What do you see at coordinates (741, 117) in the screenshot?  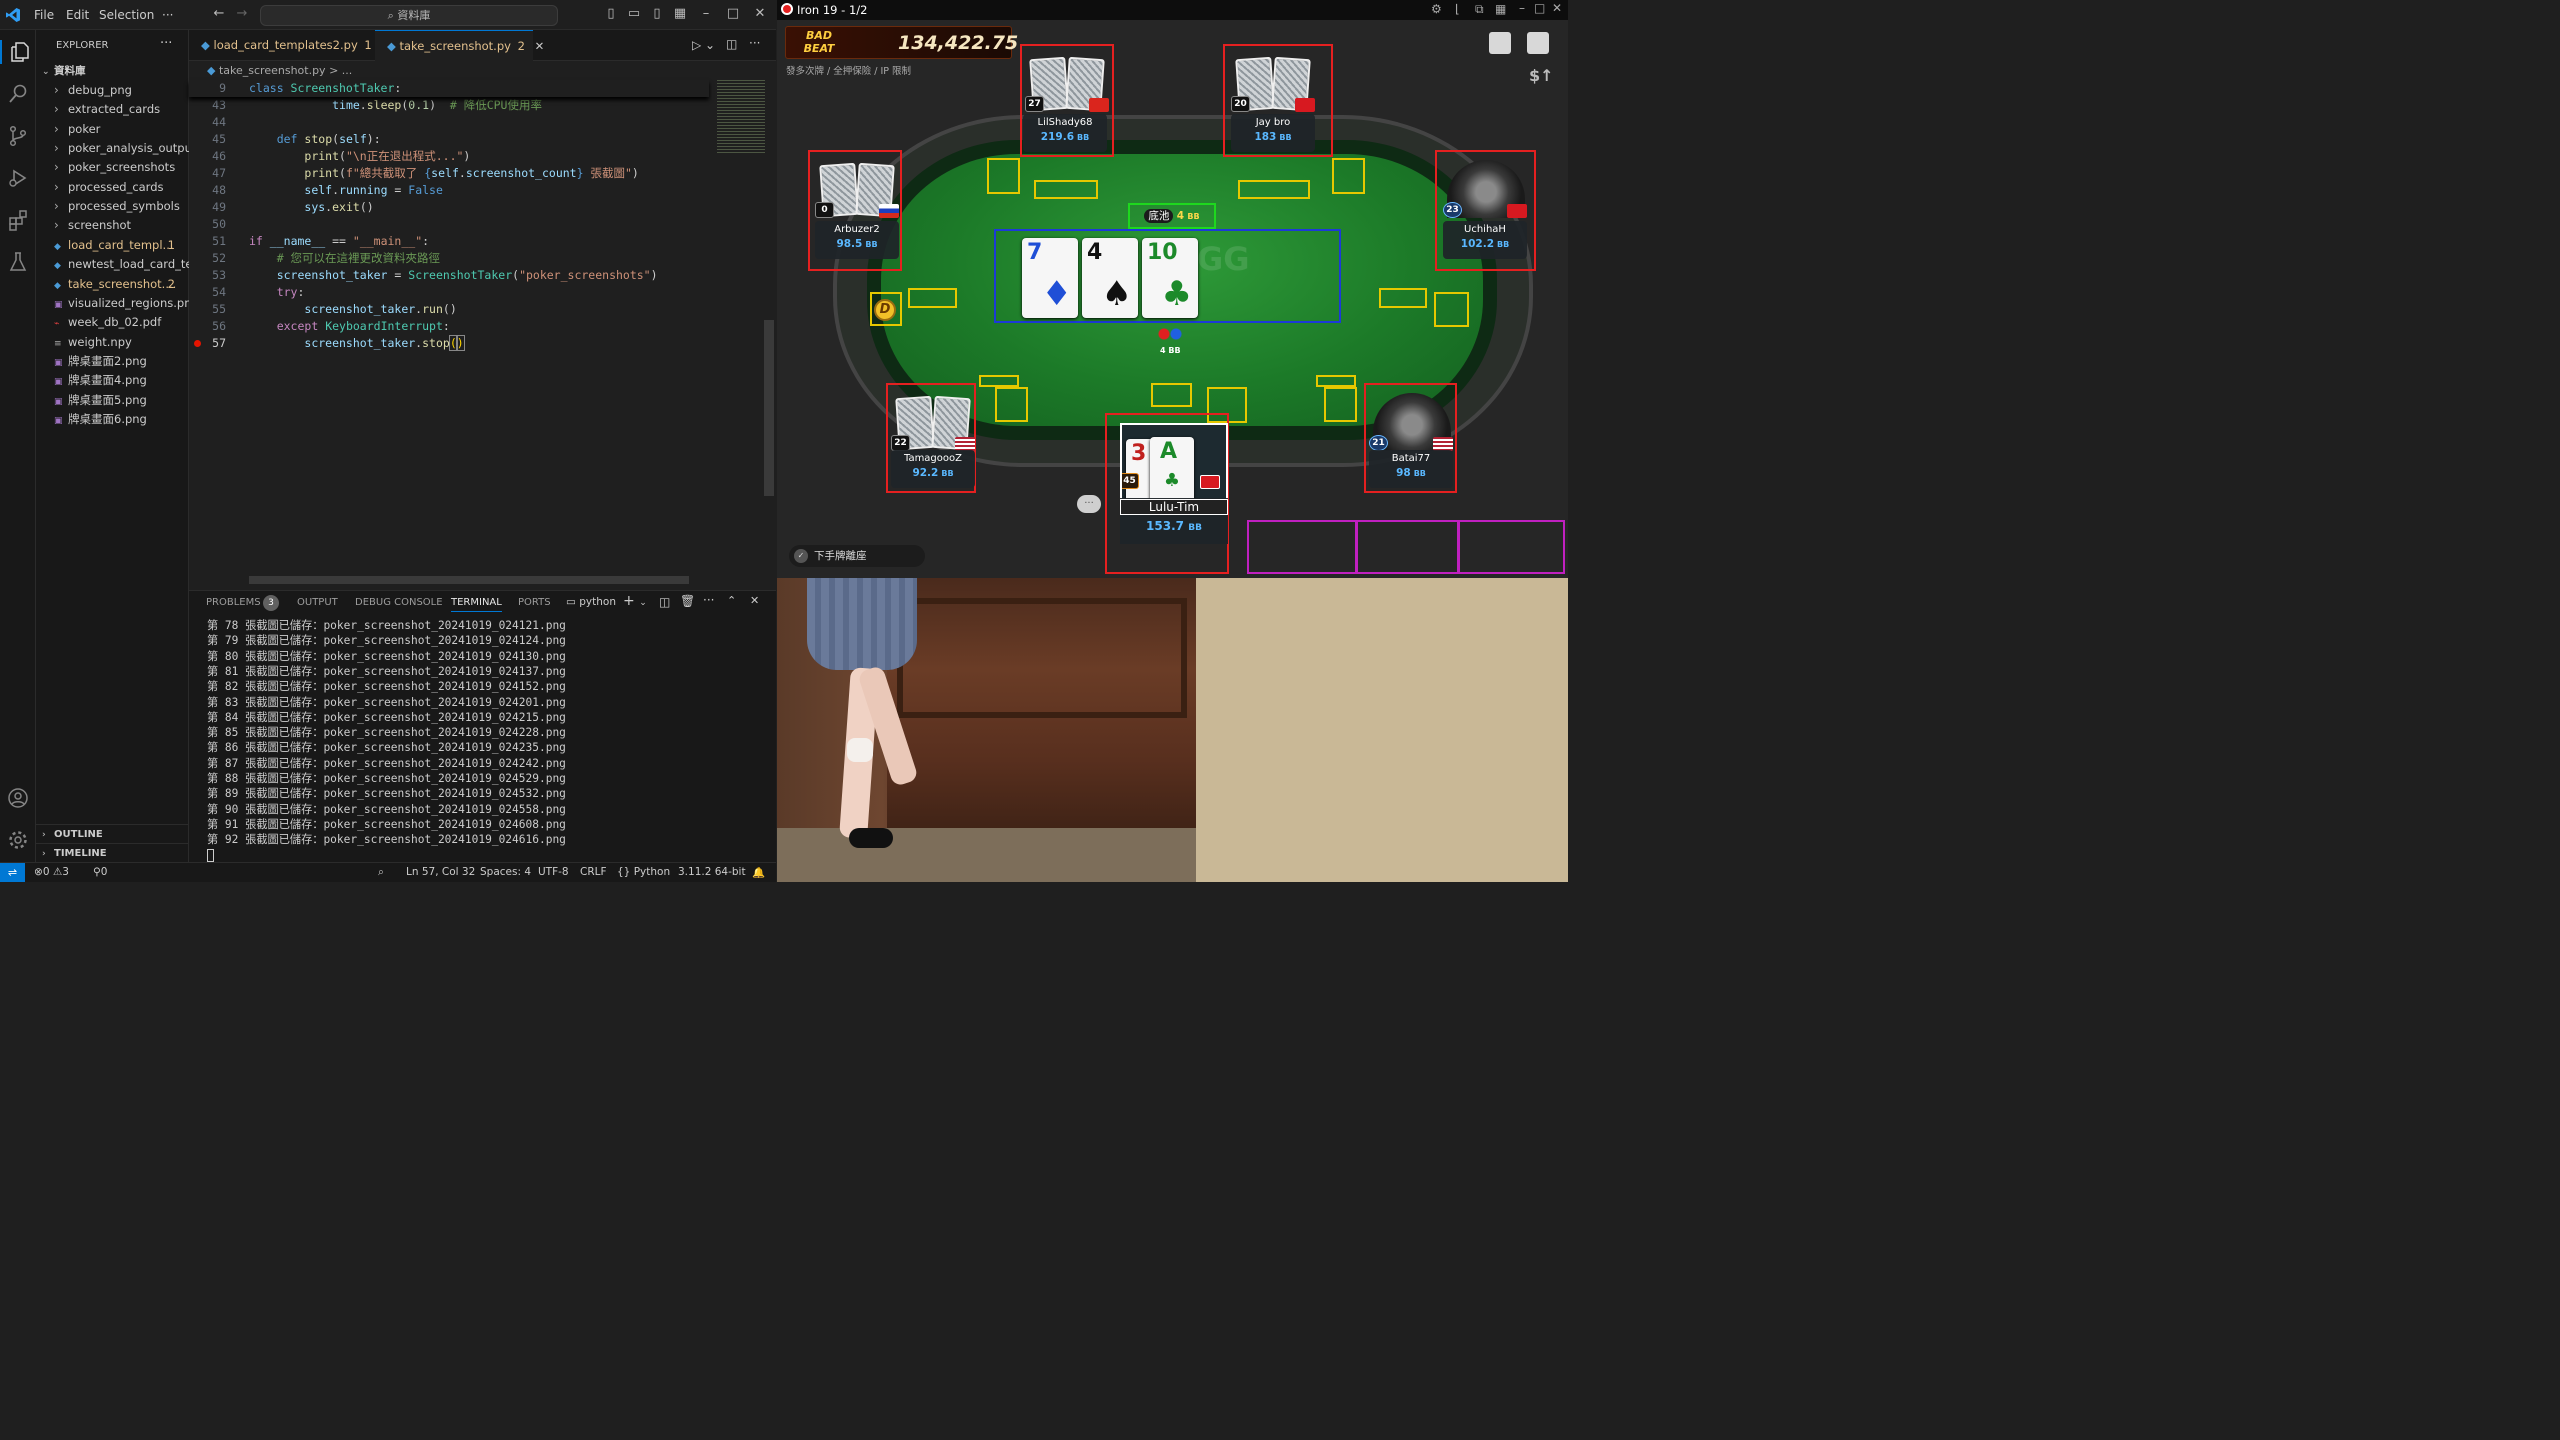 I see `minimap` at bounding box center [741, 117].